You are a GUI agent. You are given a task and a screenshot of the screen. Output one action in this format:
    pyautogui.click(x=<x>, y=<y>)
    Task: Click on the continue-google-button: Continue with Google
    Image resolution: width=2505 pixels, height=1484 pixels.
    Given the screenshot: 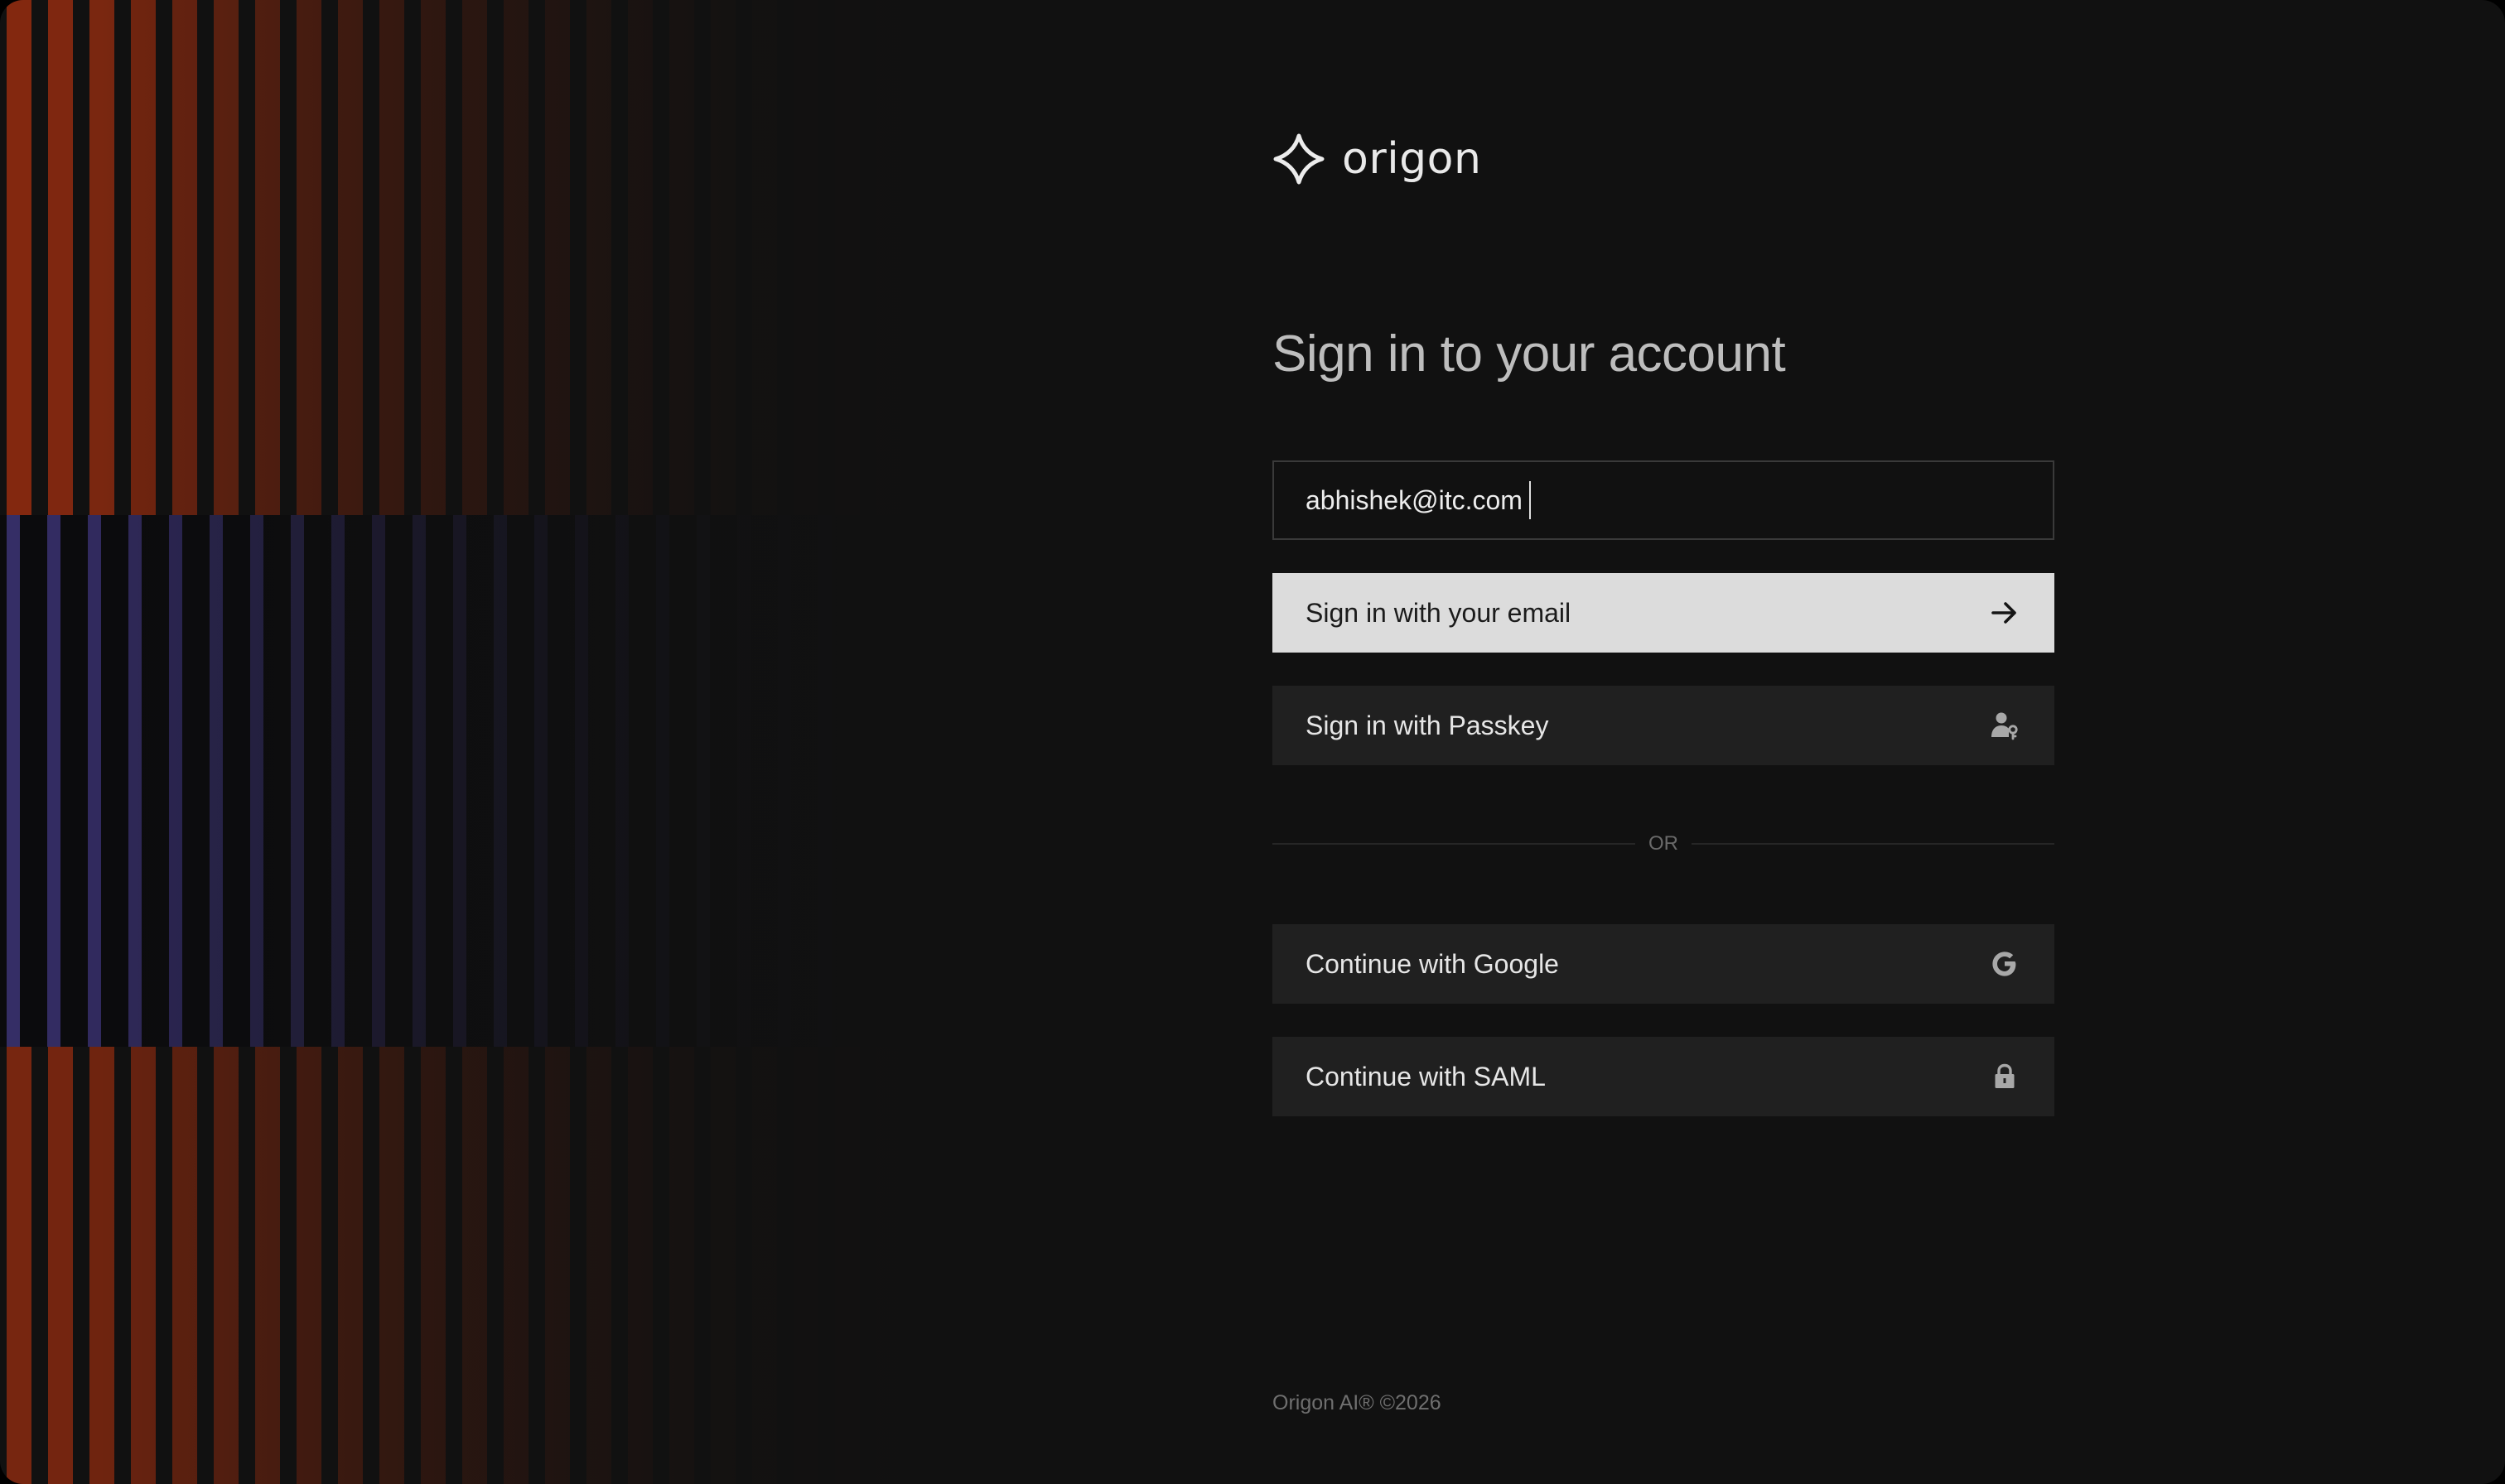 What is the action you would take?
    pyautogui.click(x=1663, y=964)
    